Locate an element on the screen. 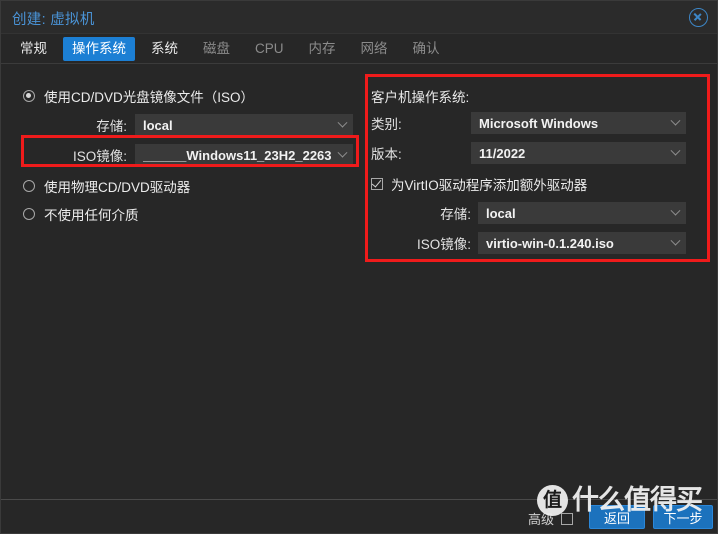 The height and width of the screenshot is (534, 718). select-os-category-value: Microsoft Windows is located at coordinates (539, 123).